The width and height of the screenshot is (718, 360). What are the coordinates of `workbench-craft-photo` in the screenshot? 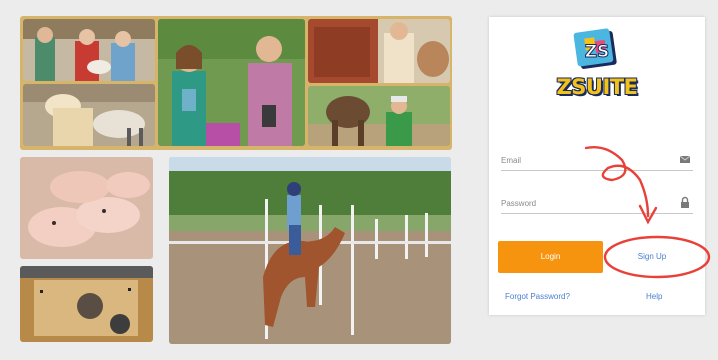 It's located at (86, 304).